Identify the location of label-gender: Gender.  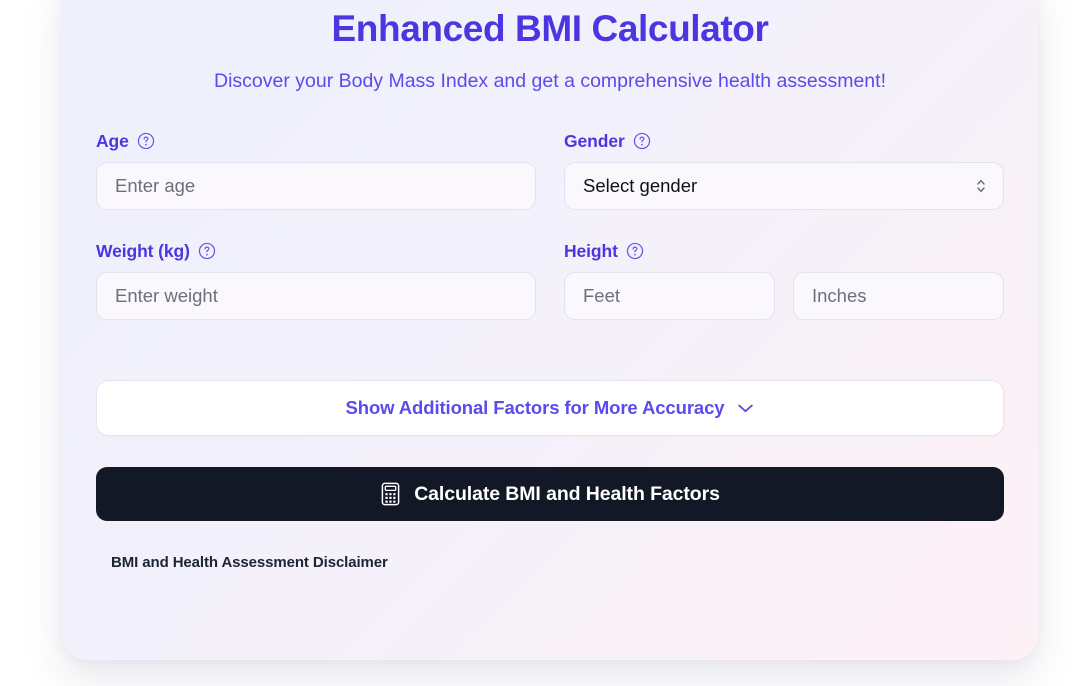
(784, 141).